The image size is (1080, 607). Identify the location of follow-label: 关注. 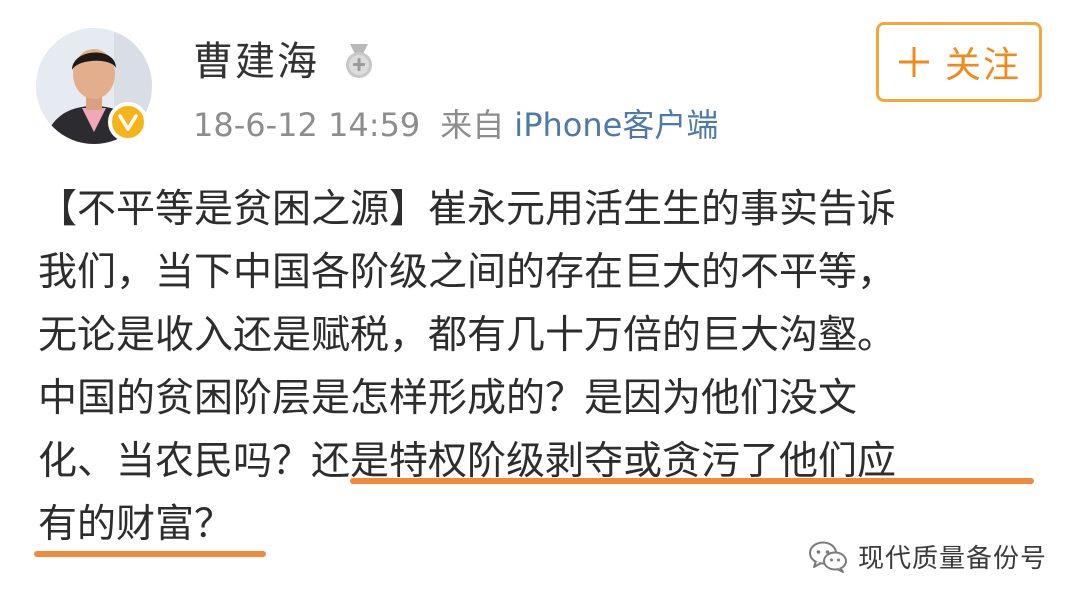
(982, 65).